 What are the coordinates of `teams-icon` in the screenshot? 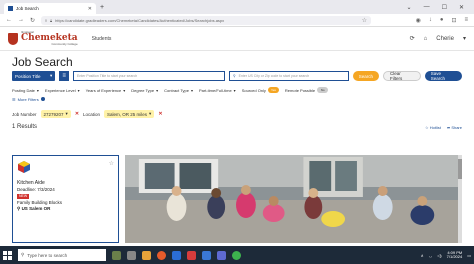 It's located at (221, 255).